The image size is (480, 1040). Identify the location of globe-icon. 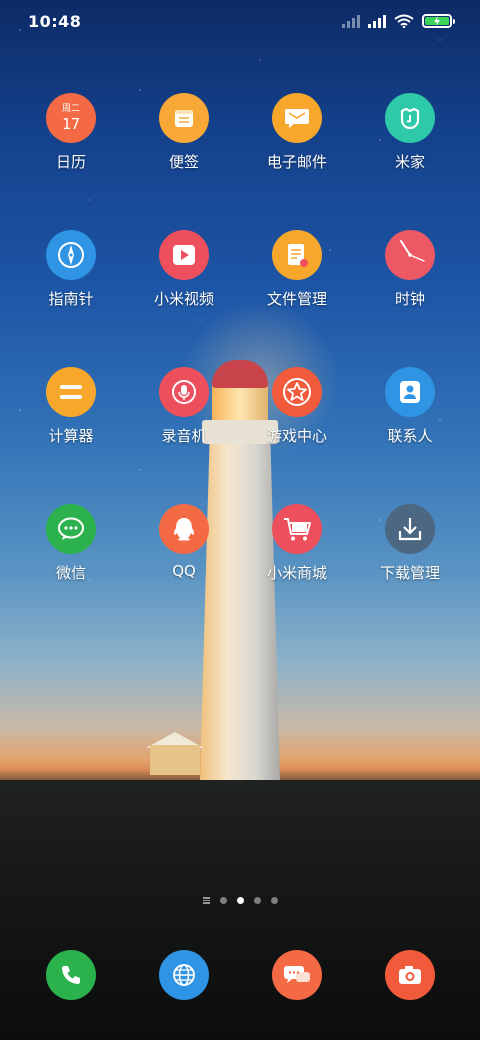
(184, 975).